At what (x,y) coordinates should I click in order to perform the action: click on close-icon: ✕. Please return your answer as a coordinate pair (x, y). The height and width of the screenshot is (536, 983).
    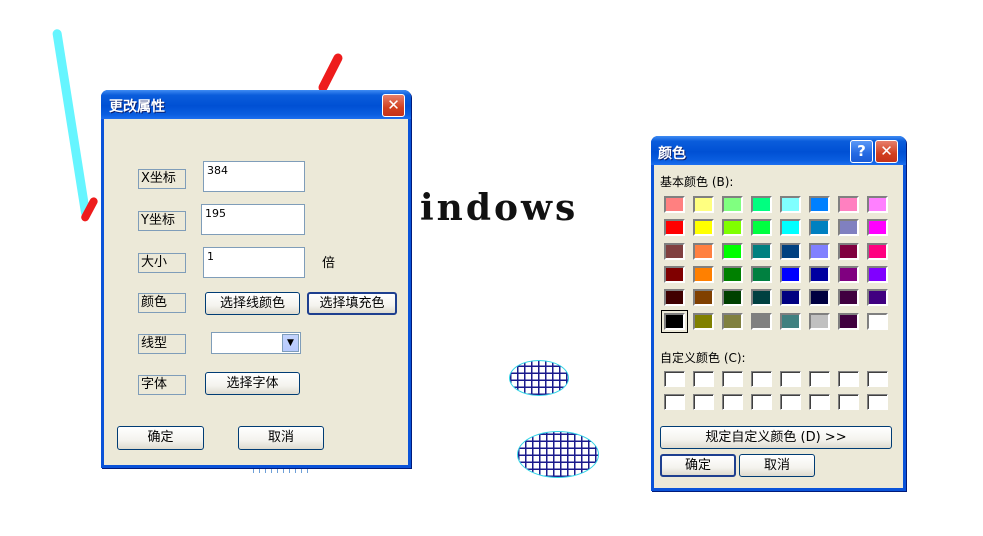
    Looking at the image, I should click on (393, 105).